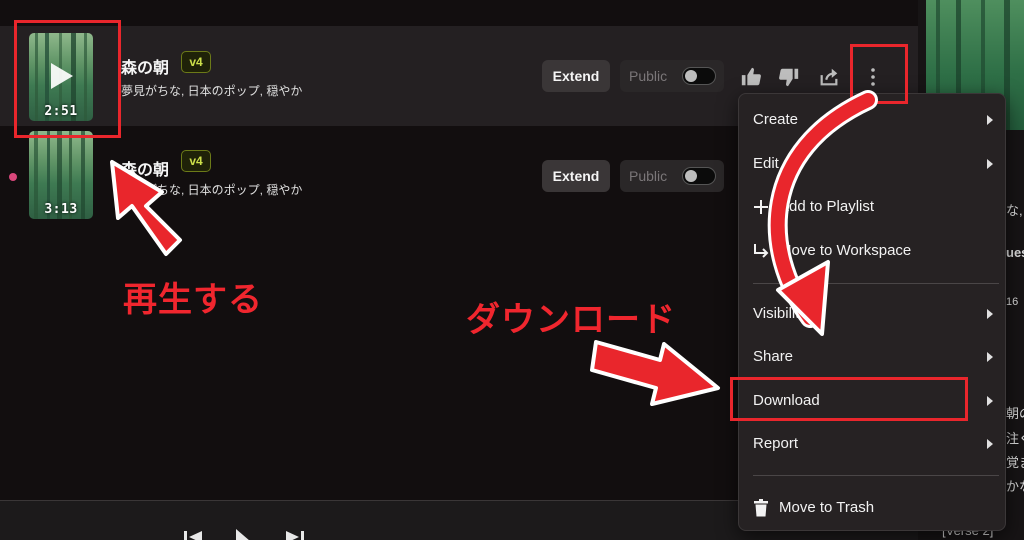 The width and height of the screenshot is (1024, 540). Describe the element at coordinates (761, 251) in the screenshot. I see `move-arrow-icon` at that location.